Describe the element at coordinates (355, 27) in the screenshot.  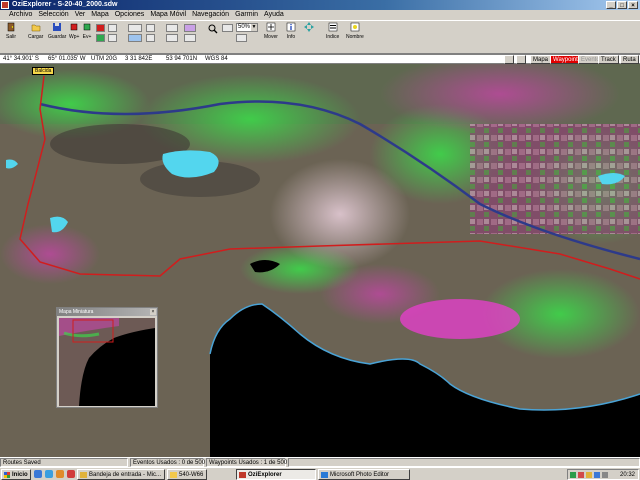
I see `name-icon` at that location.